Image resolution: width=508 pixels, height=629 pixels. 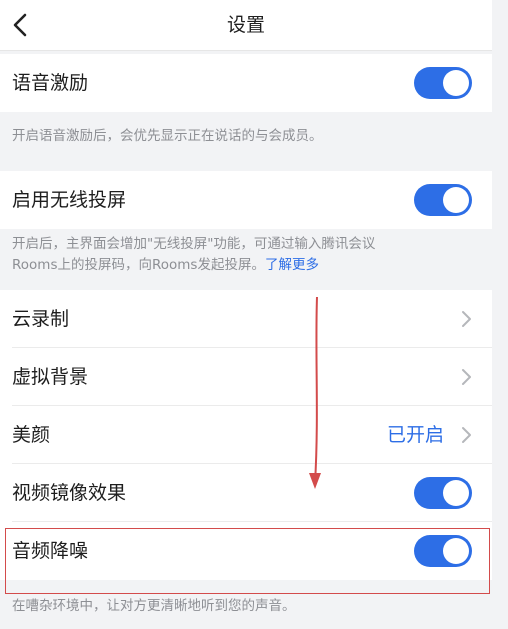 What do you see at coordinates (415, 435) in the screenshot?
I see `beauty-status: 已开启` at bounding box center [415, 435].